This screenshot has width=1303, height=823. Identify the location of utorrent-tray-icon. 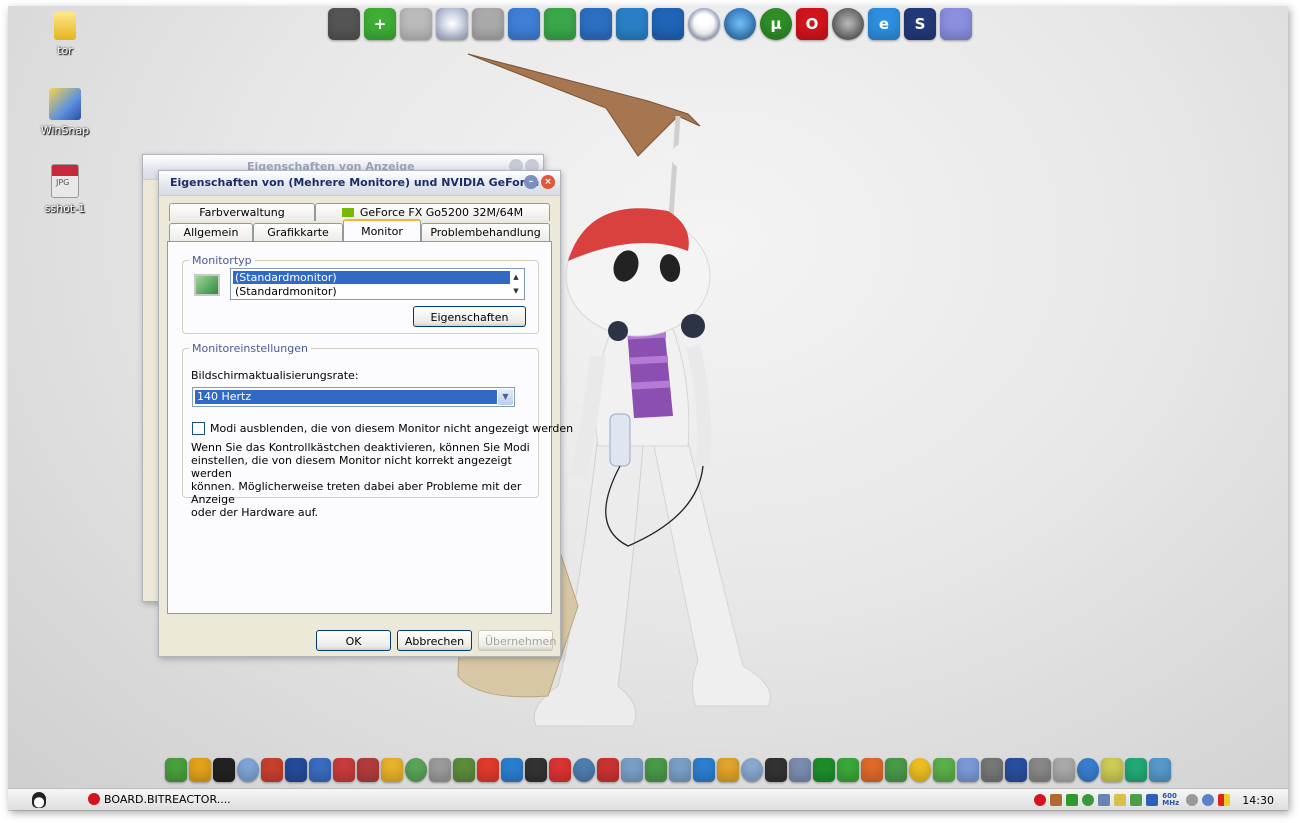
(1088, 800).